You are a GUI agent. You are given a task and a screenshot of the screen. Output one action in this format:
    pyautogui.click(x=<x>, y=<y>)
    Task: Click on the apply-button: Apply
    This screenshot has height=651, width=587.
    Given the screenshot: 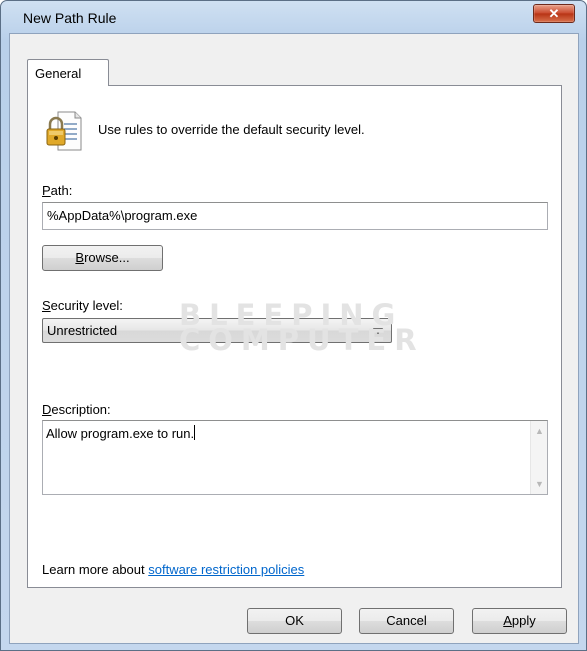 What is the action you would take?
    pyautogui.click(x=519, y=621)
    